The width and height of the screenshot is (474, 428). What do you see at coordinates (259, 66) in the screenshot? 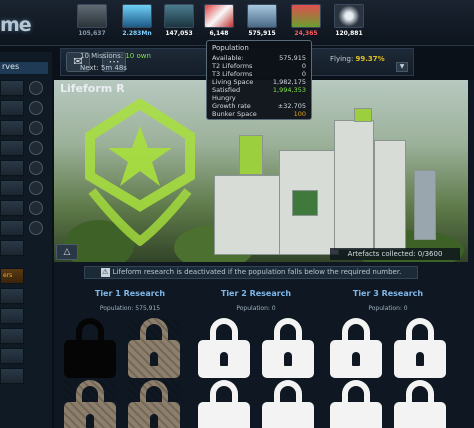
I see `tooltip-row: T2 Lifeforms 0` at bounding box center [259, 66].